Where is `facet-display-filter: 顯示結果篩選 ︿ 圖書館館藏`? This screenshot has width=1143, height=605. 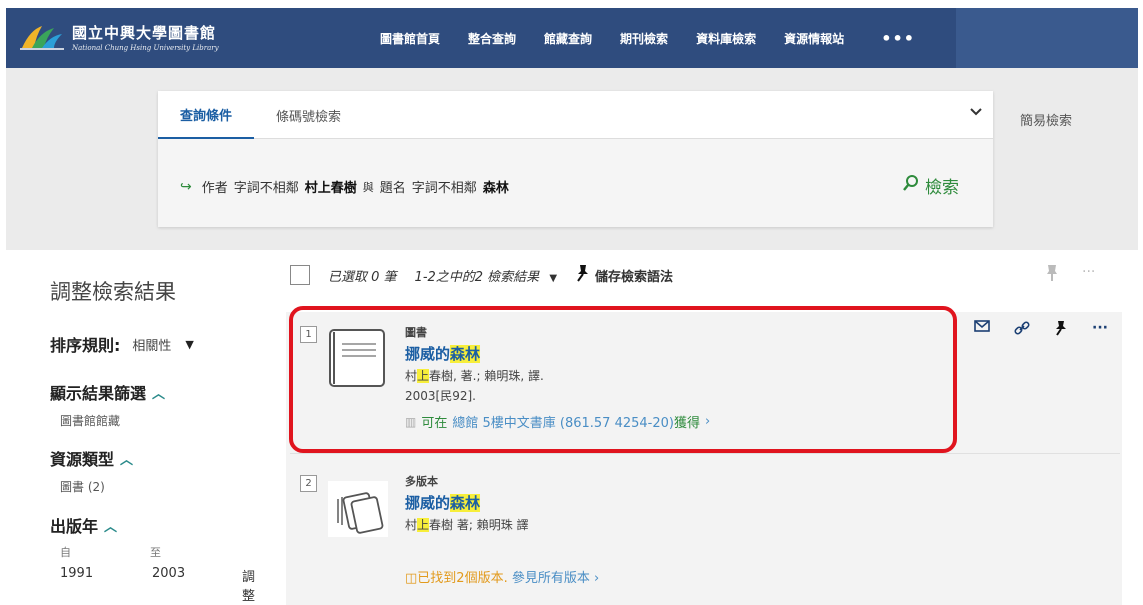 facet-display-filter: 顯示結果篩選 ︿ 圖書館館藏 is located at coordinates (107, 404).